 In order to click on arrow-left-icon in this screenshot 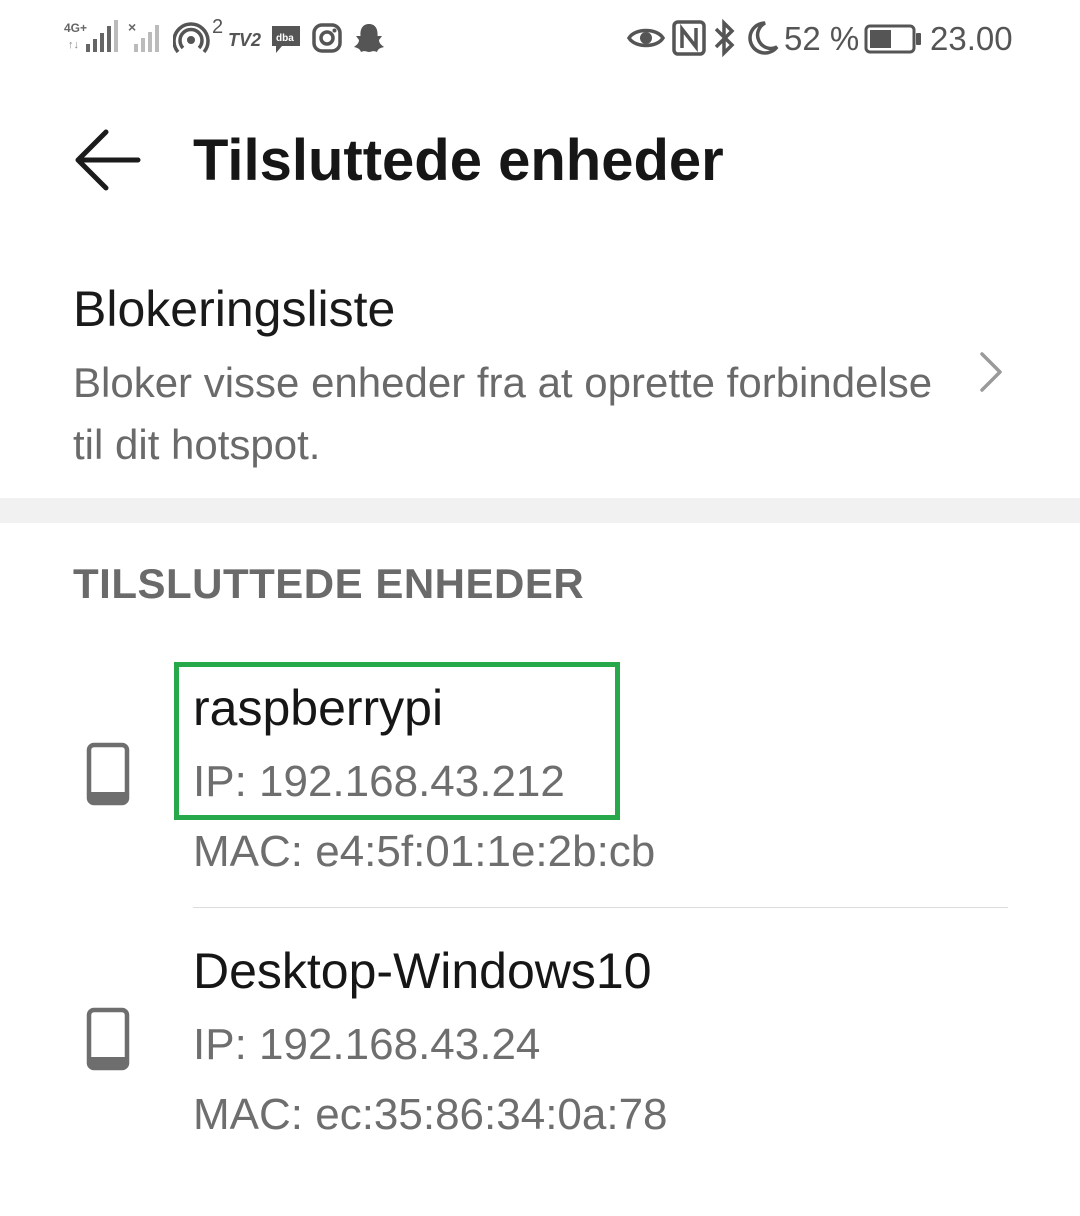, I will do `click(108, 160)`.